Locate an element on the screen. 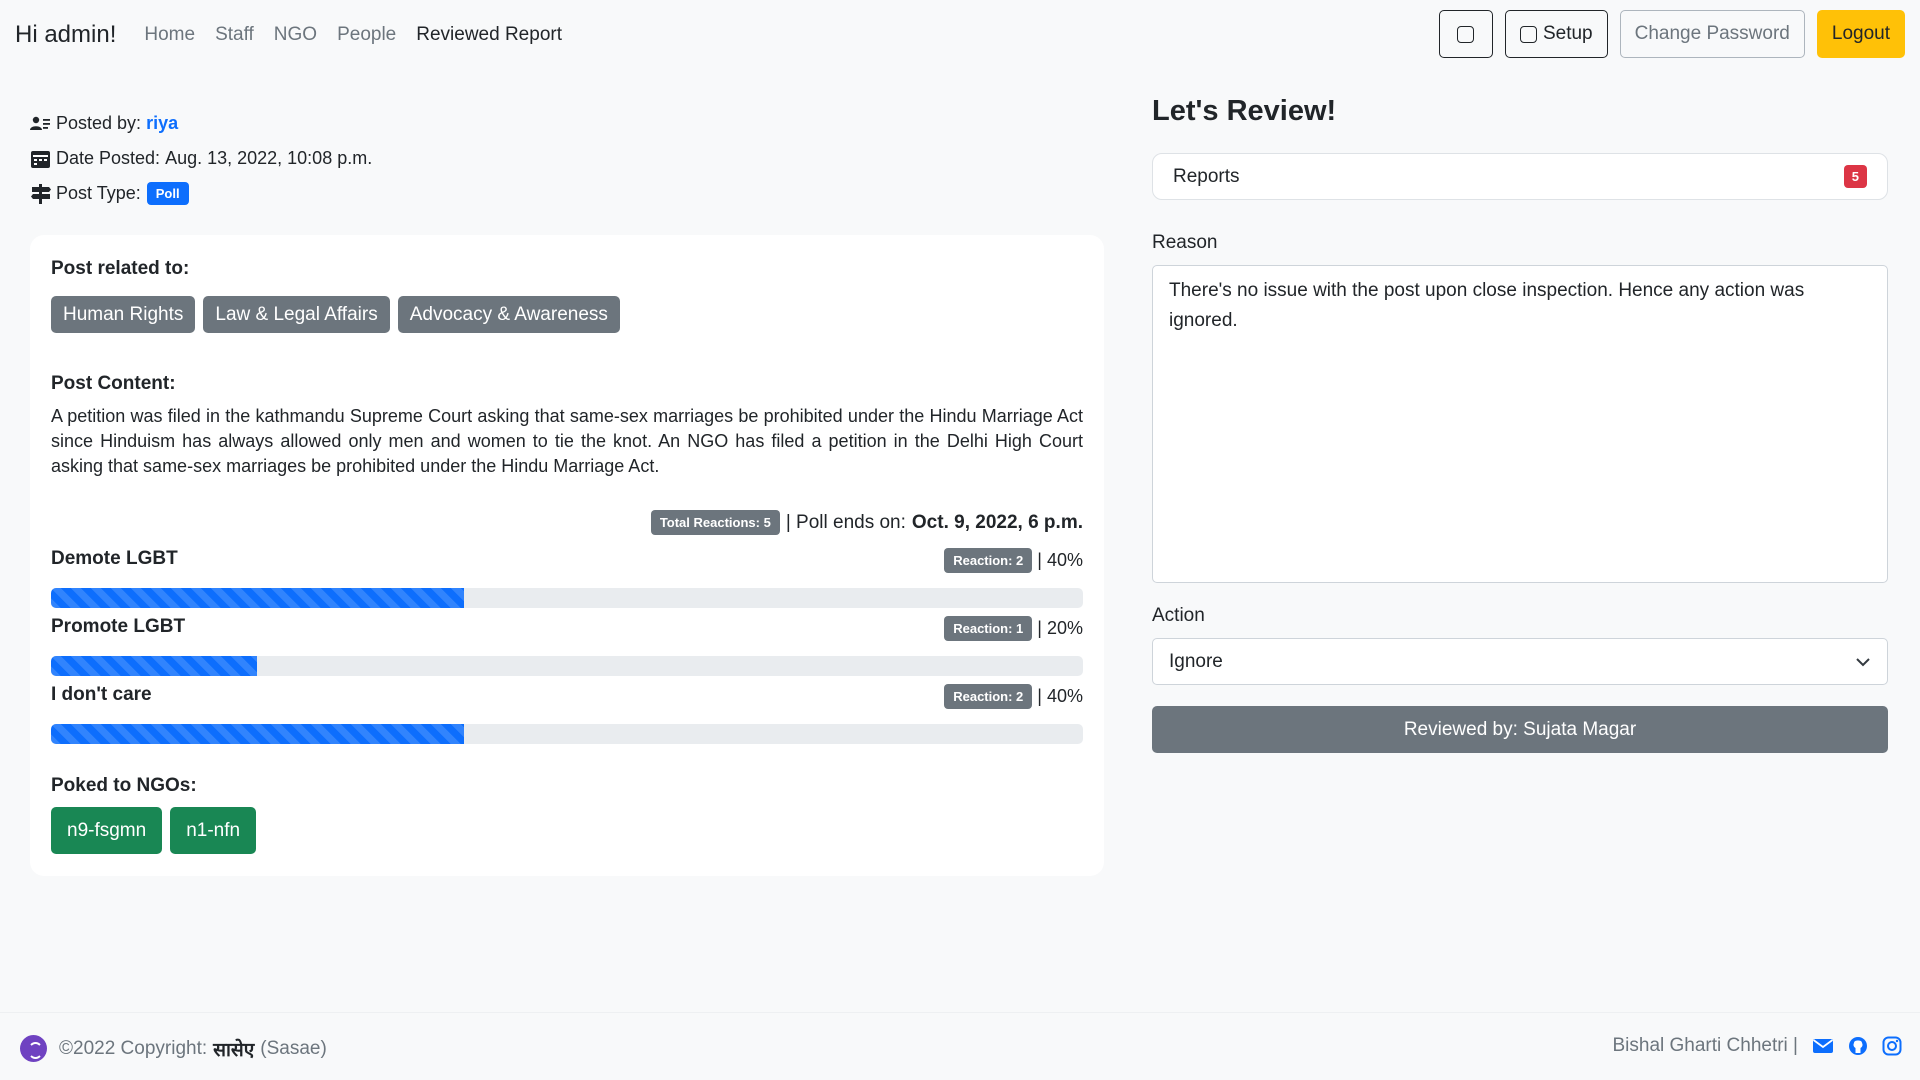 This screenshot has width=1920, height=1080. instagram-icon is located at coordinates (1892, 1046).